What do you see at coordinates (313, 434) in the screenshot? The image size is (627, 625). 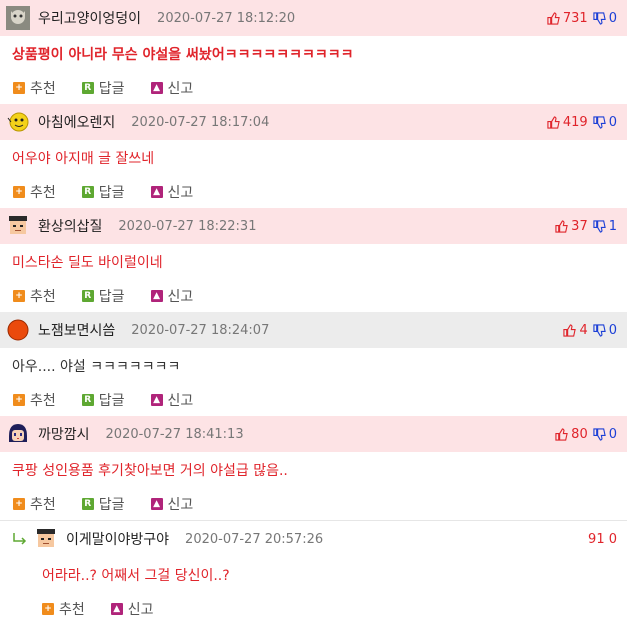 I see `comment-header: 까망깜시 2020-07-27 18:41:13 80 0` at bounding box center [313, 434].